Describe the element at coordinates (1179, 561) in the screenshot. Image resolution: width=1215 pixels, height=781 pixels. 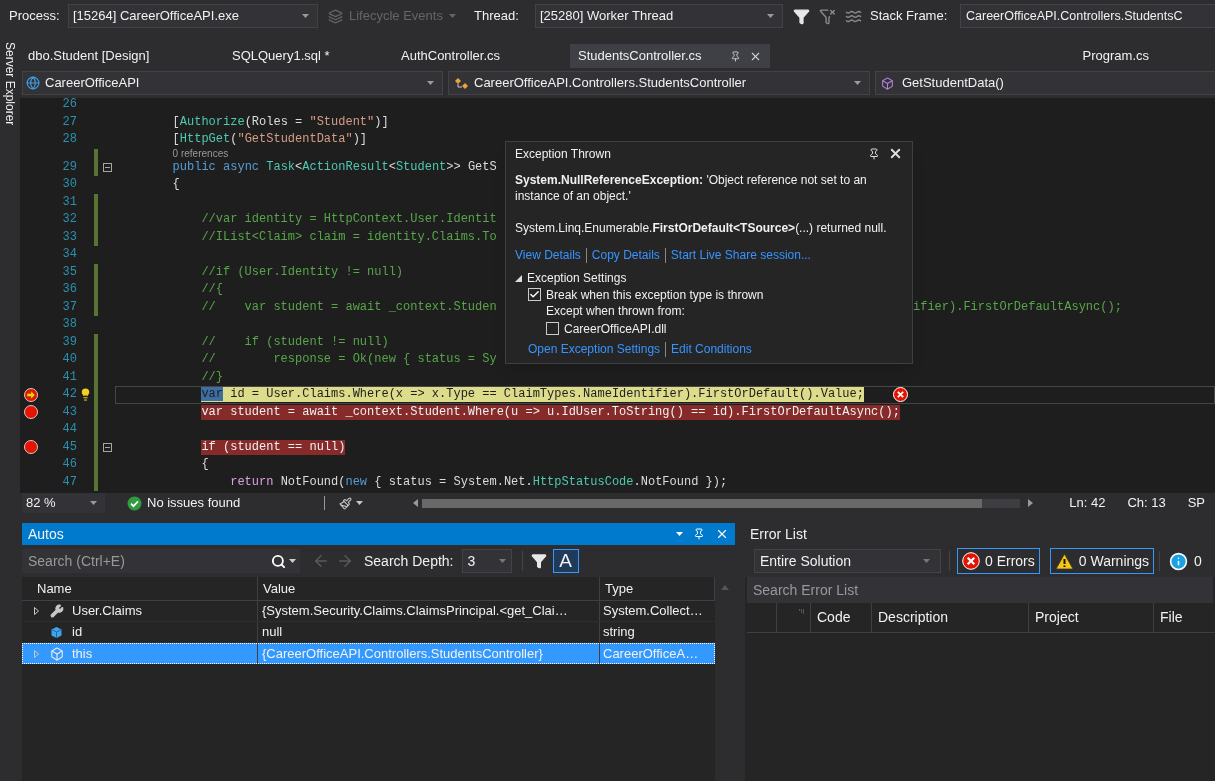
I see `info-icon` at that location.